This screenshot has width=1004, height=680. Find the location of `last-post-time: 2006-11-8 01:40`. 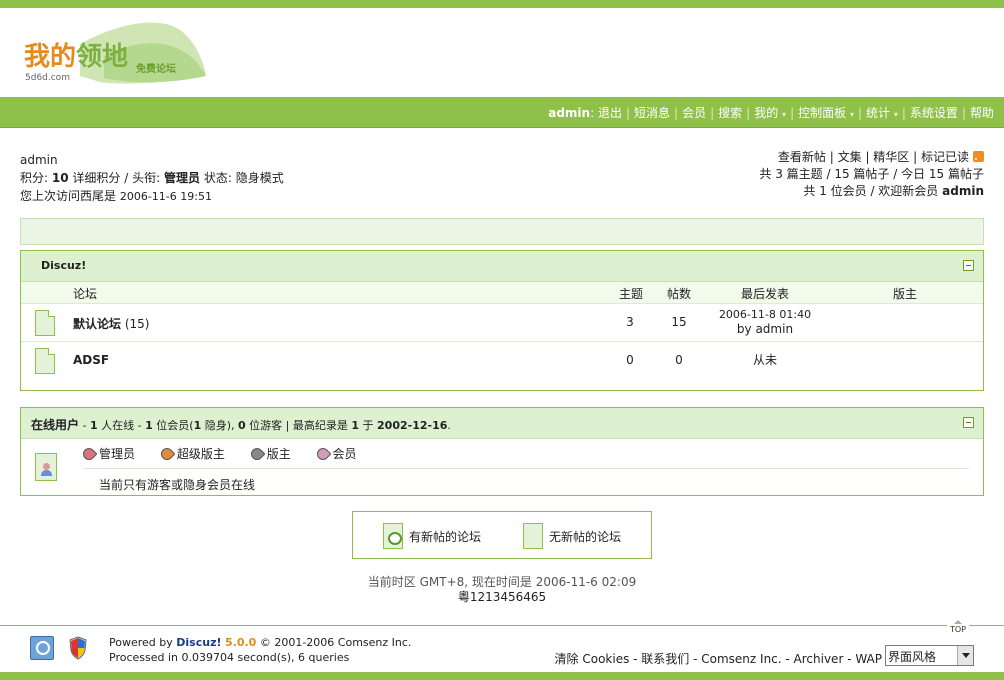

last-post-time: 2006-11-8 01:40 is located at coordinates (765, 315).